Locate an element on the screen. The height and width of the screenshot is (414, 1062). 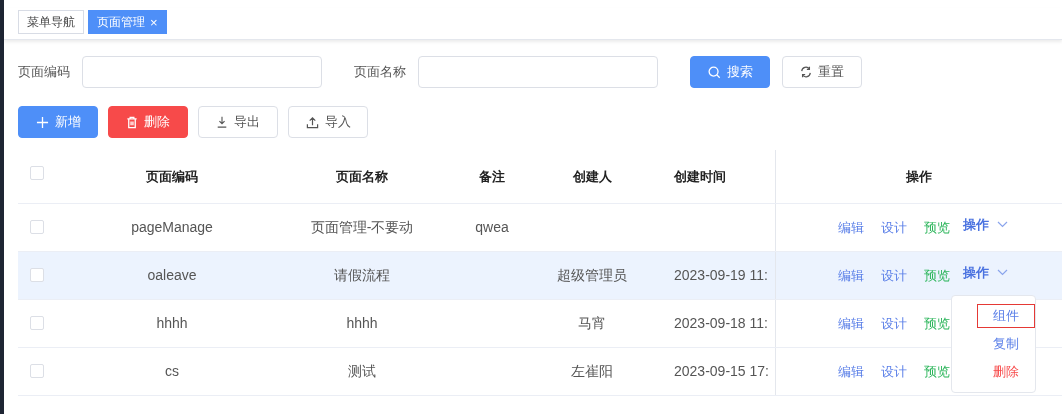
table-cell-text: 请假流程 is located at coordinates (362, 275).